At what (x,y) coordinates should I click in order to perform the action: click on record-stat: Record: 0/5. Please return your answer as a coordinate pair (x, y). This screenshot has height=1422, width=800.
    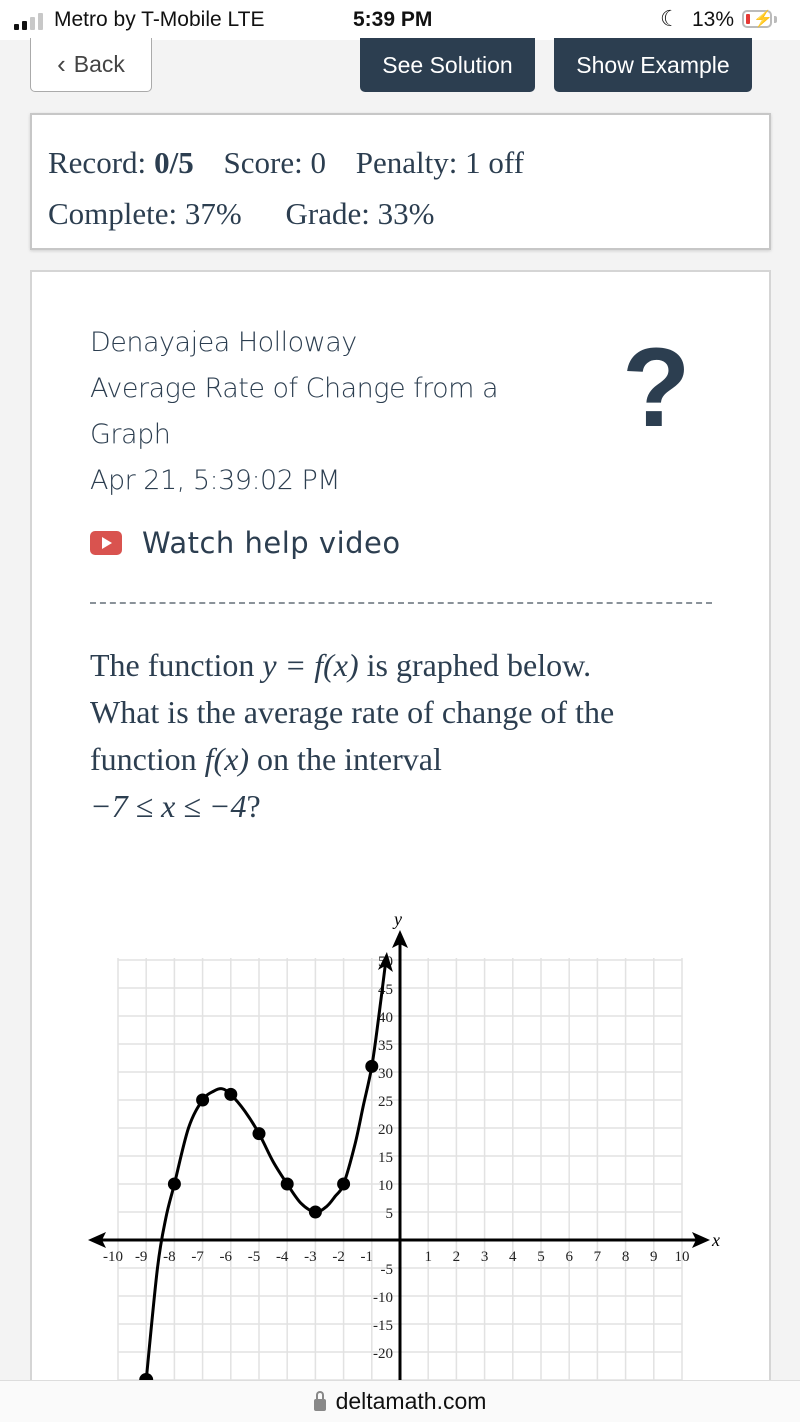
    Looking at the image, I should click on (121, 162).